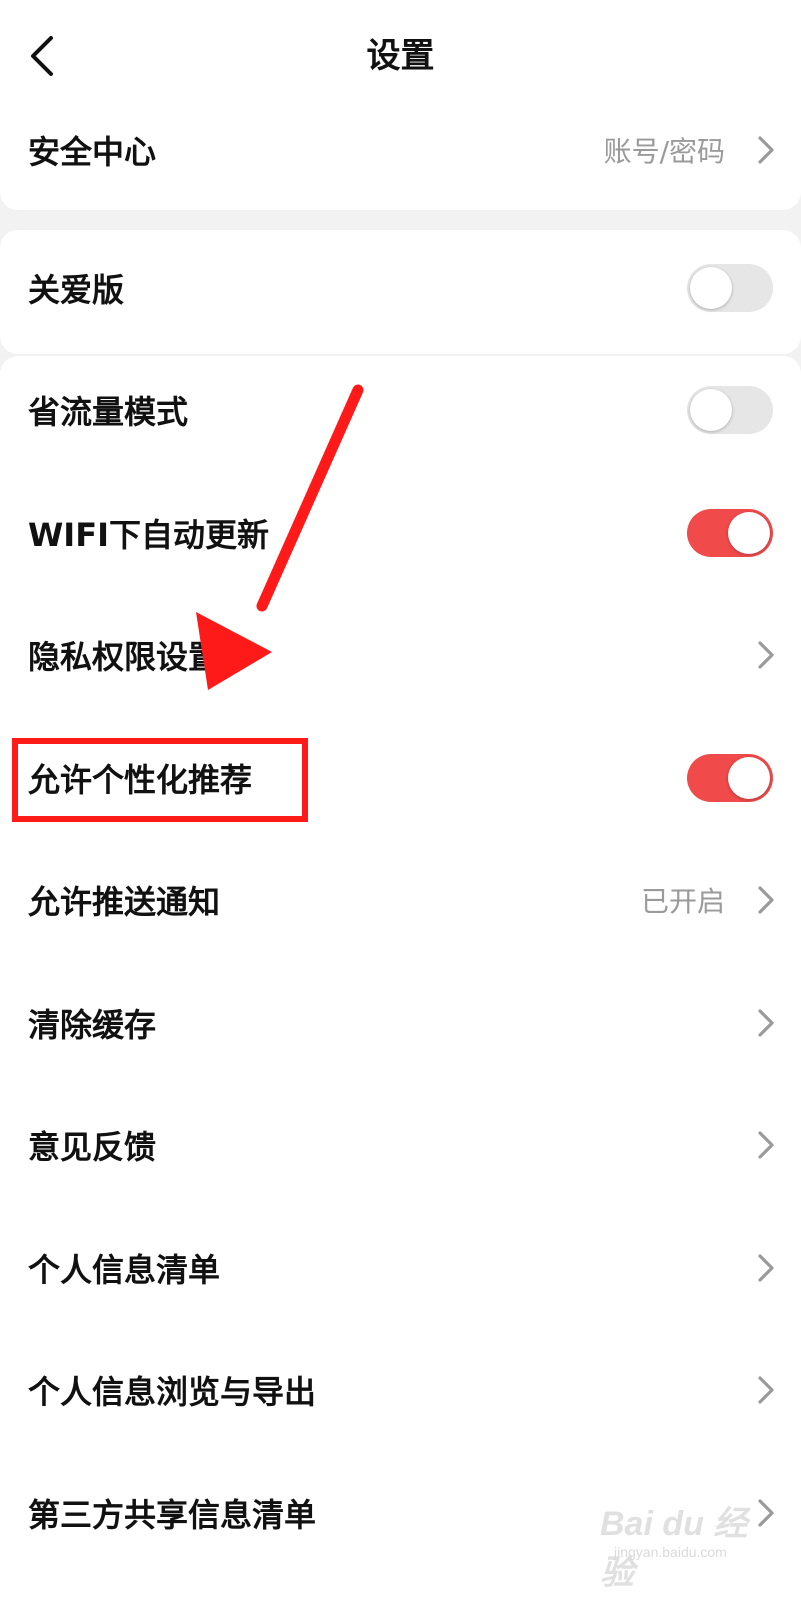 This screenshot has height=1600, width=801. Describe the element at coordinates (400, 288) in the screenshot. I see `row-care-mode: 关爱版` at that location.